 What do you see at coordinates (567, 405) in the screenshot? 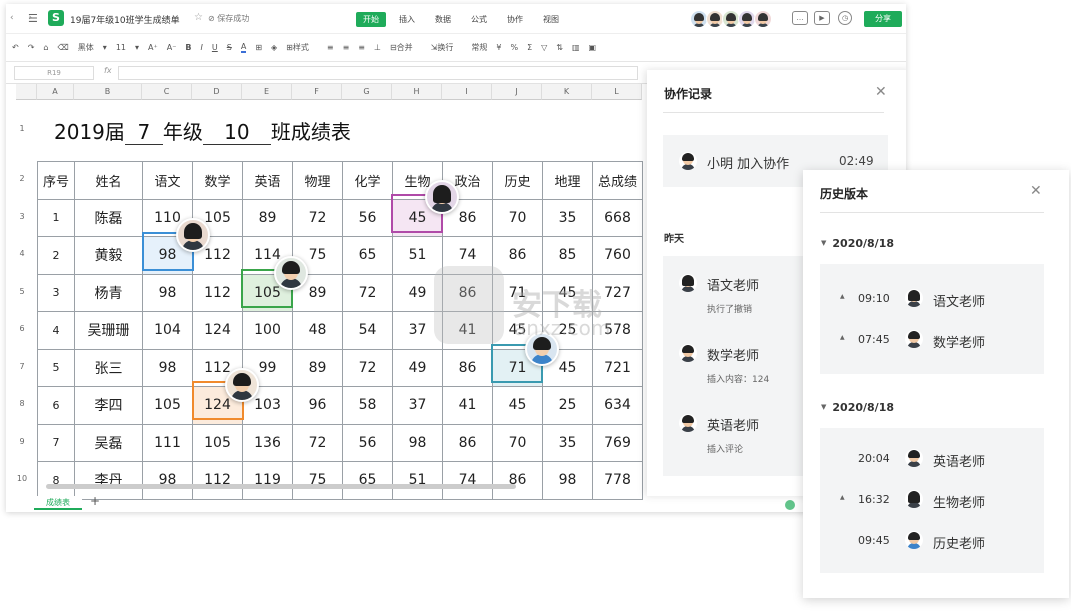
I see `cell: 25` at bounding box center [567, 405].